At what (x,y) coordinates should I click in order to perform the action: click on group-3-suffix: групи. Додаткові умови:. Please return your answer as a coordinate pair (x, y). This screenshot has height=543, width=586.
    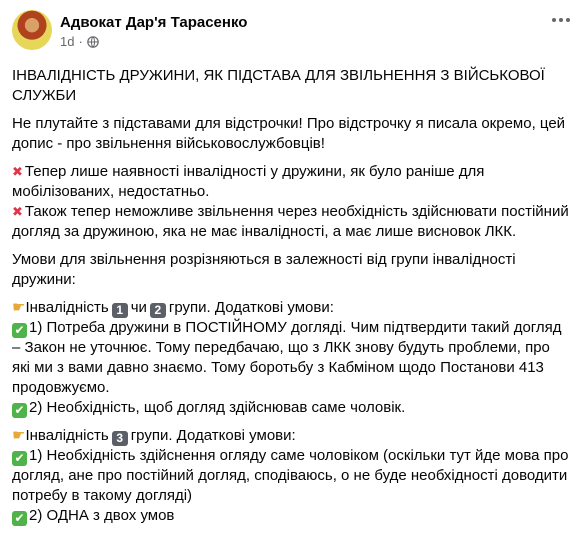
    Looking at the image, I should click on (213, 435).